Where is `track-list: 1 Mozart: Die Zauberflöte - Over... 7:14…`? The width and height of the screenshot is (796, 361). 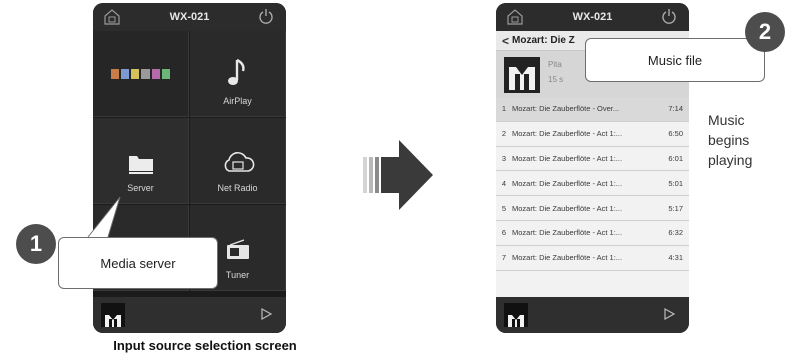 track-list: 1 Mozart: Die Zauberflöte - Over... 7:14… is located at coordinates (592, 197).